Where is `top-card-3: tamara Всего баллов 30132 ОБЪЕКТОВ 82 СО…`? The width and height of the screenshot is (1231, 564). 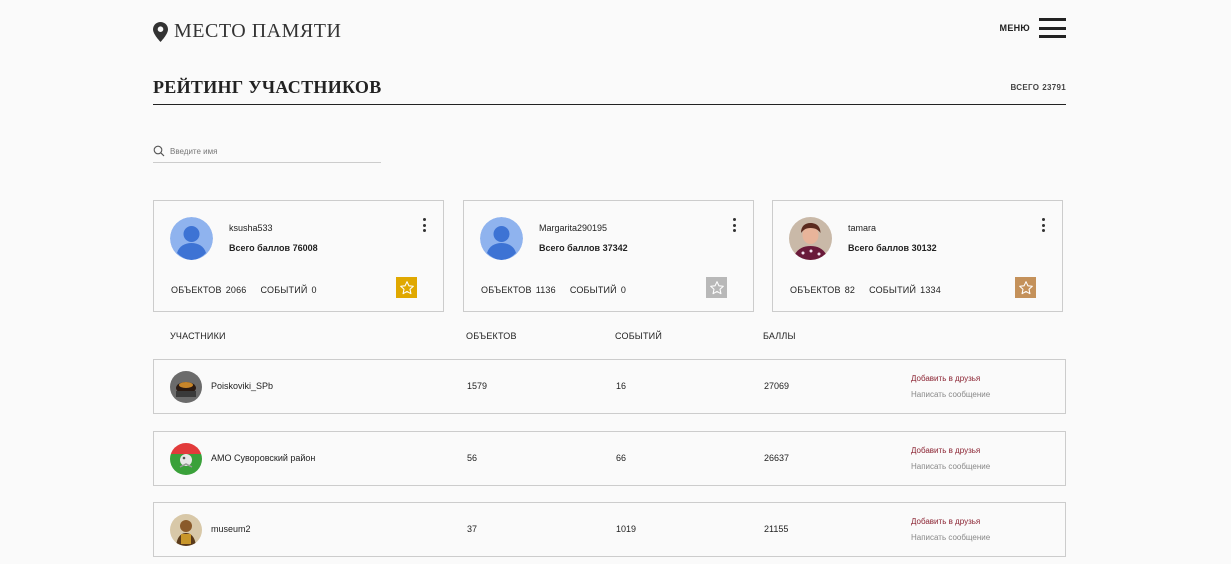 top-card-3: tamara Всего баллов 30132 ОБЪЕКТОВ 82 СО… is located at coordinates (917, 256).